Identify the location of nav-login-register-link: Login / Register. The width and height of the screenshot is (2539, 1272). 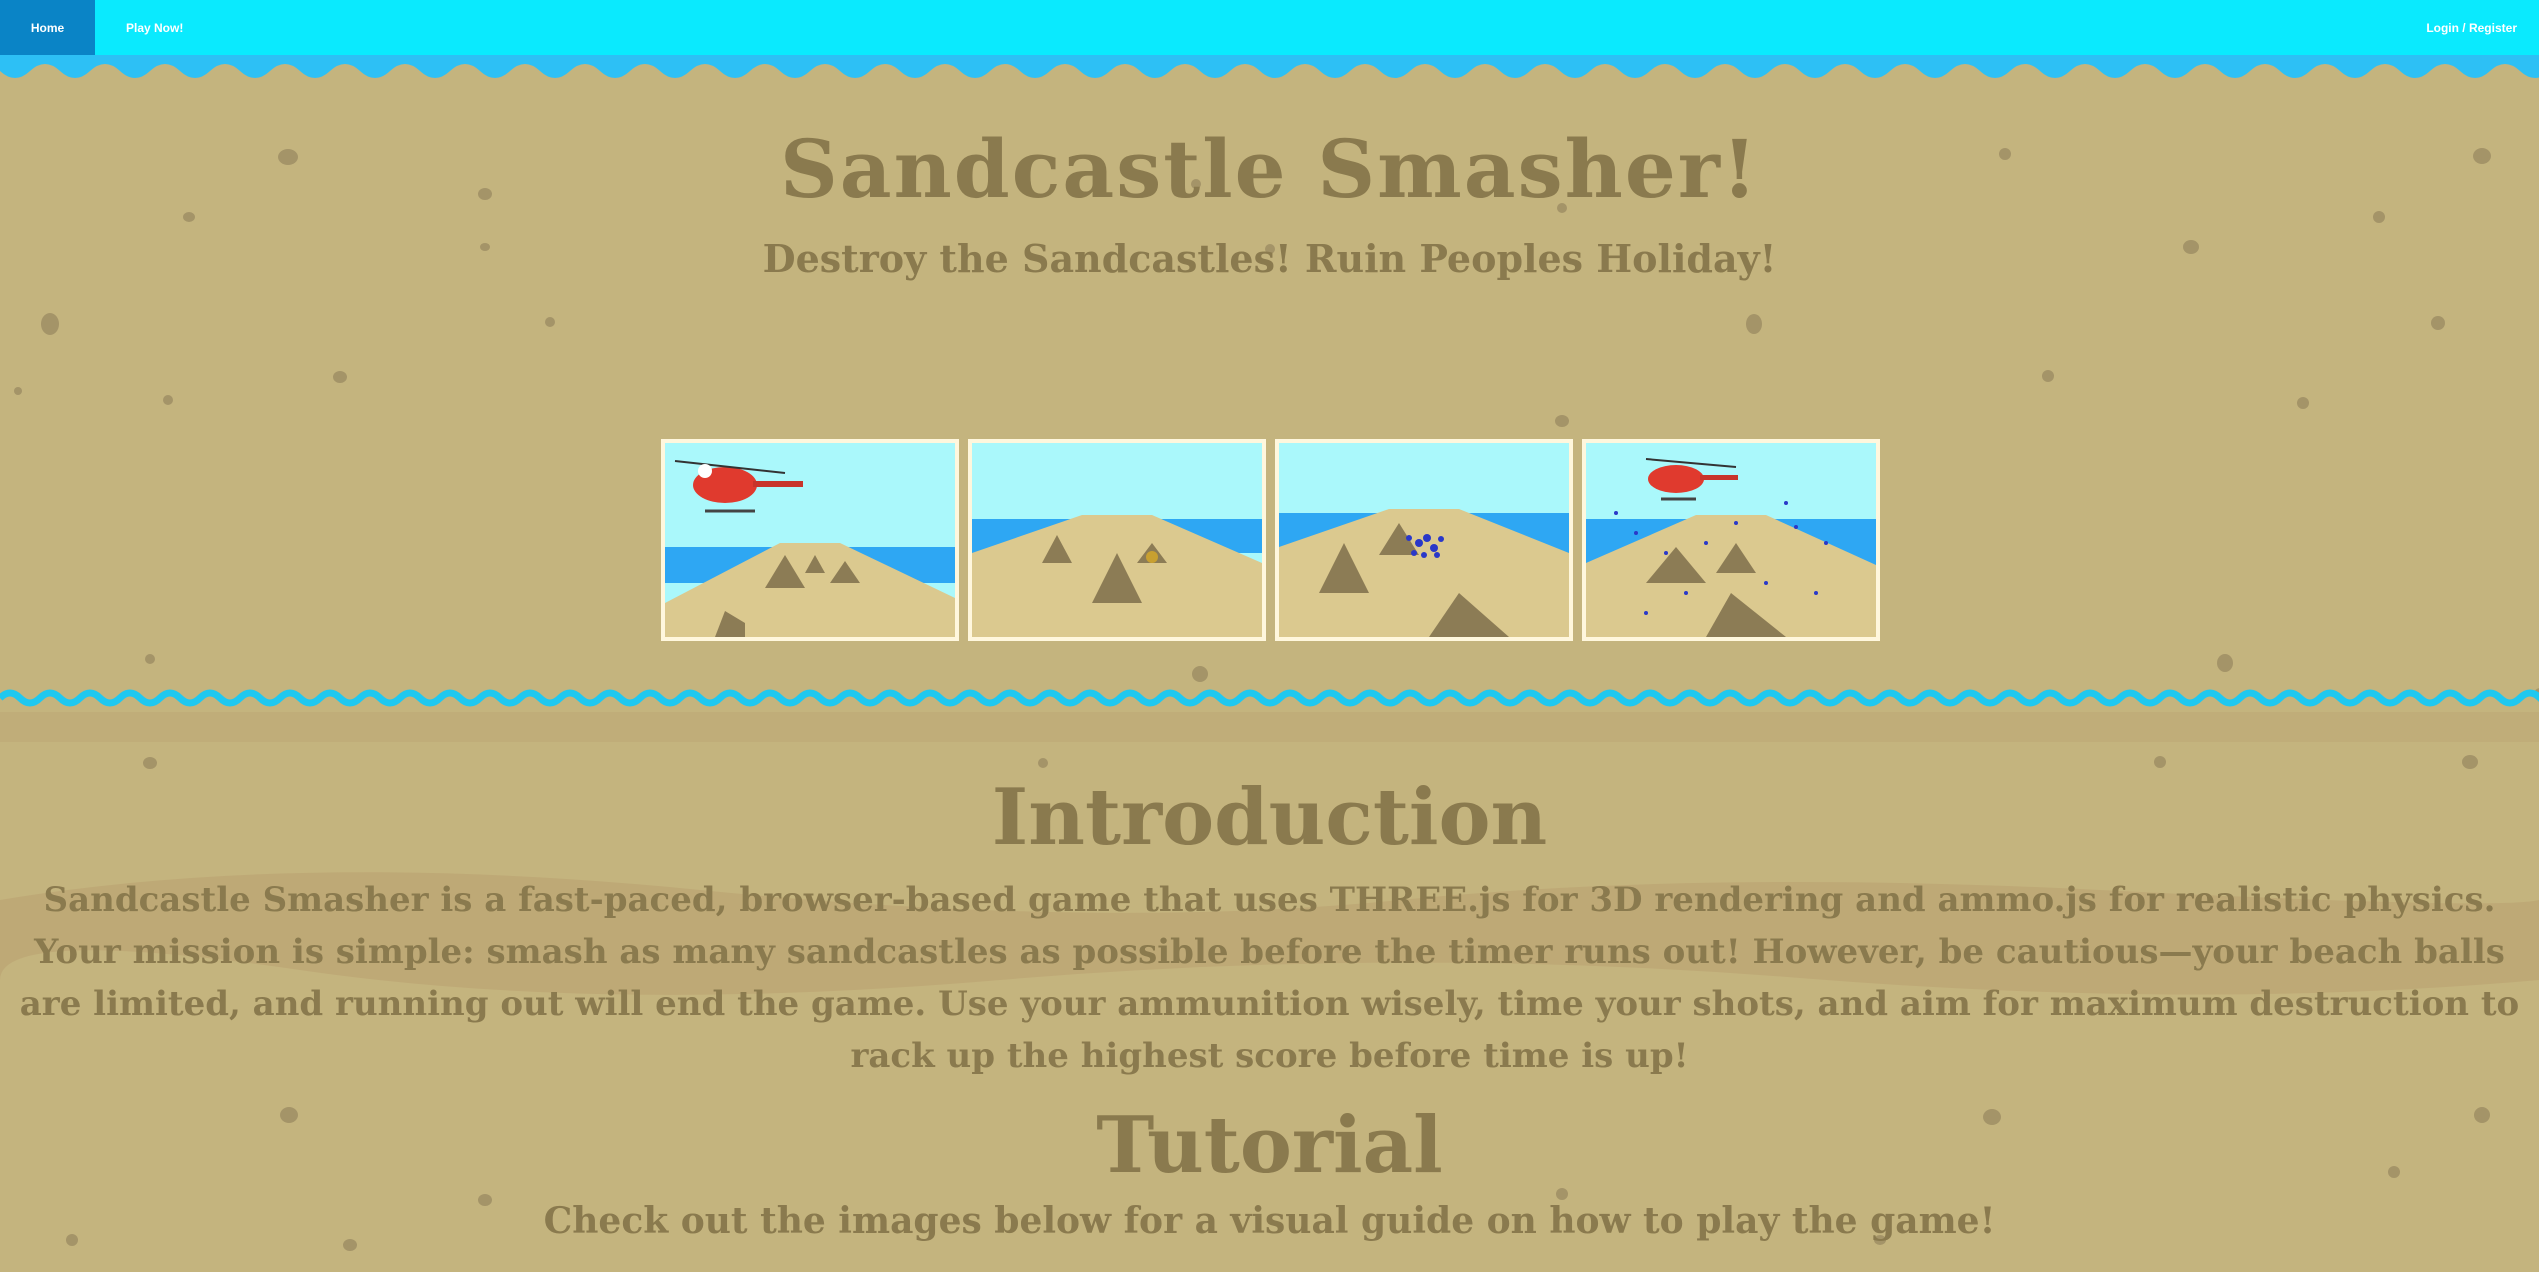
(2471, 28).